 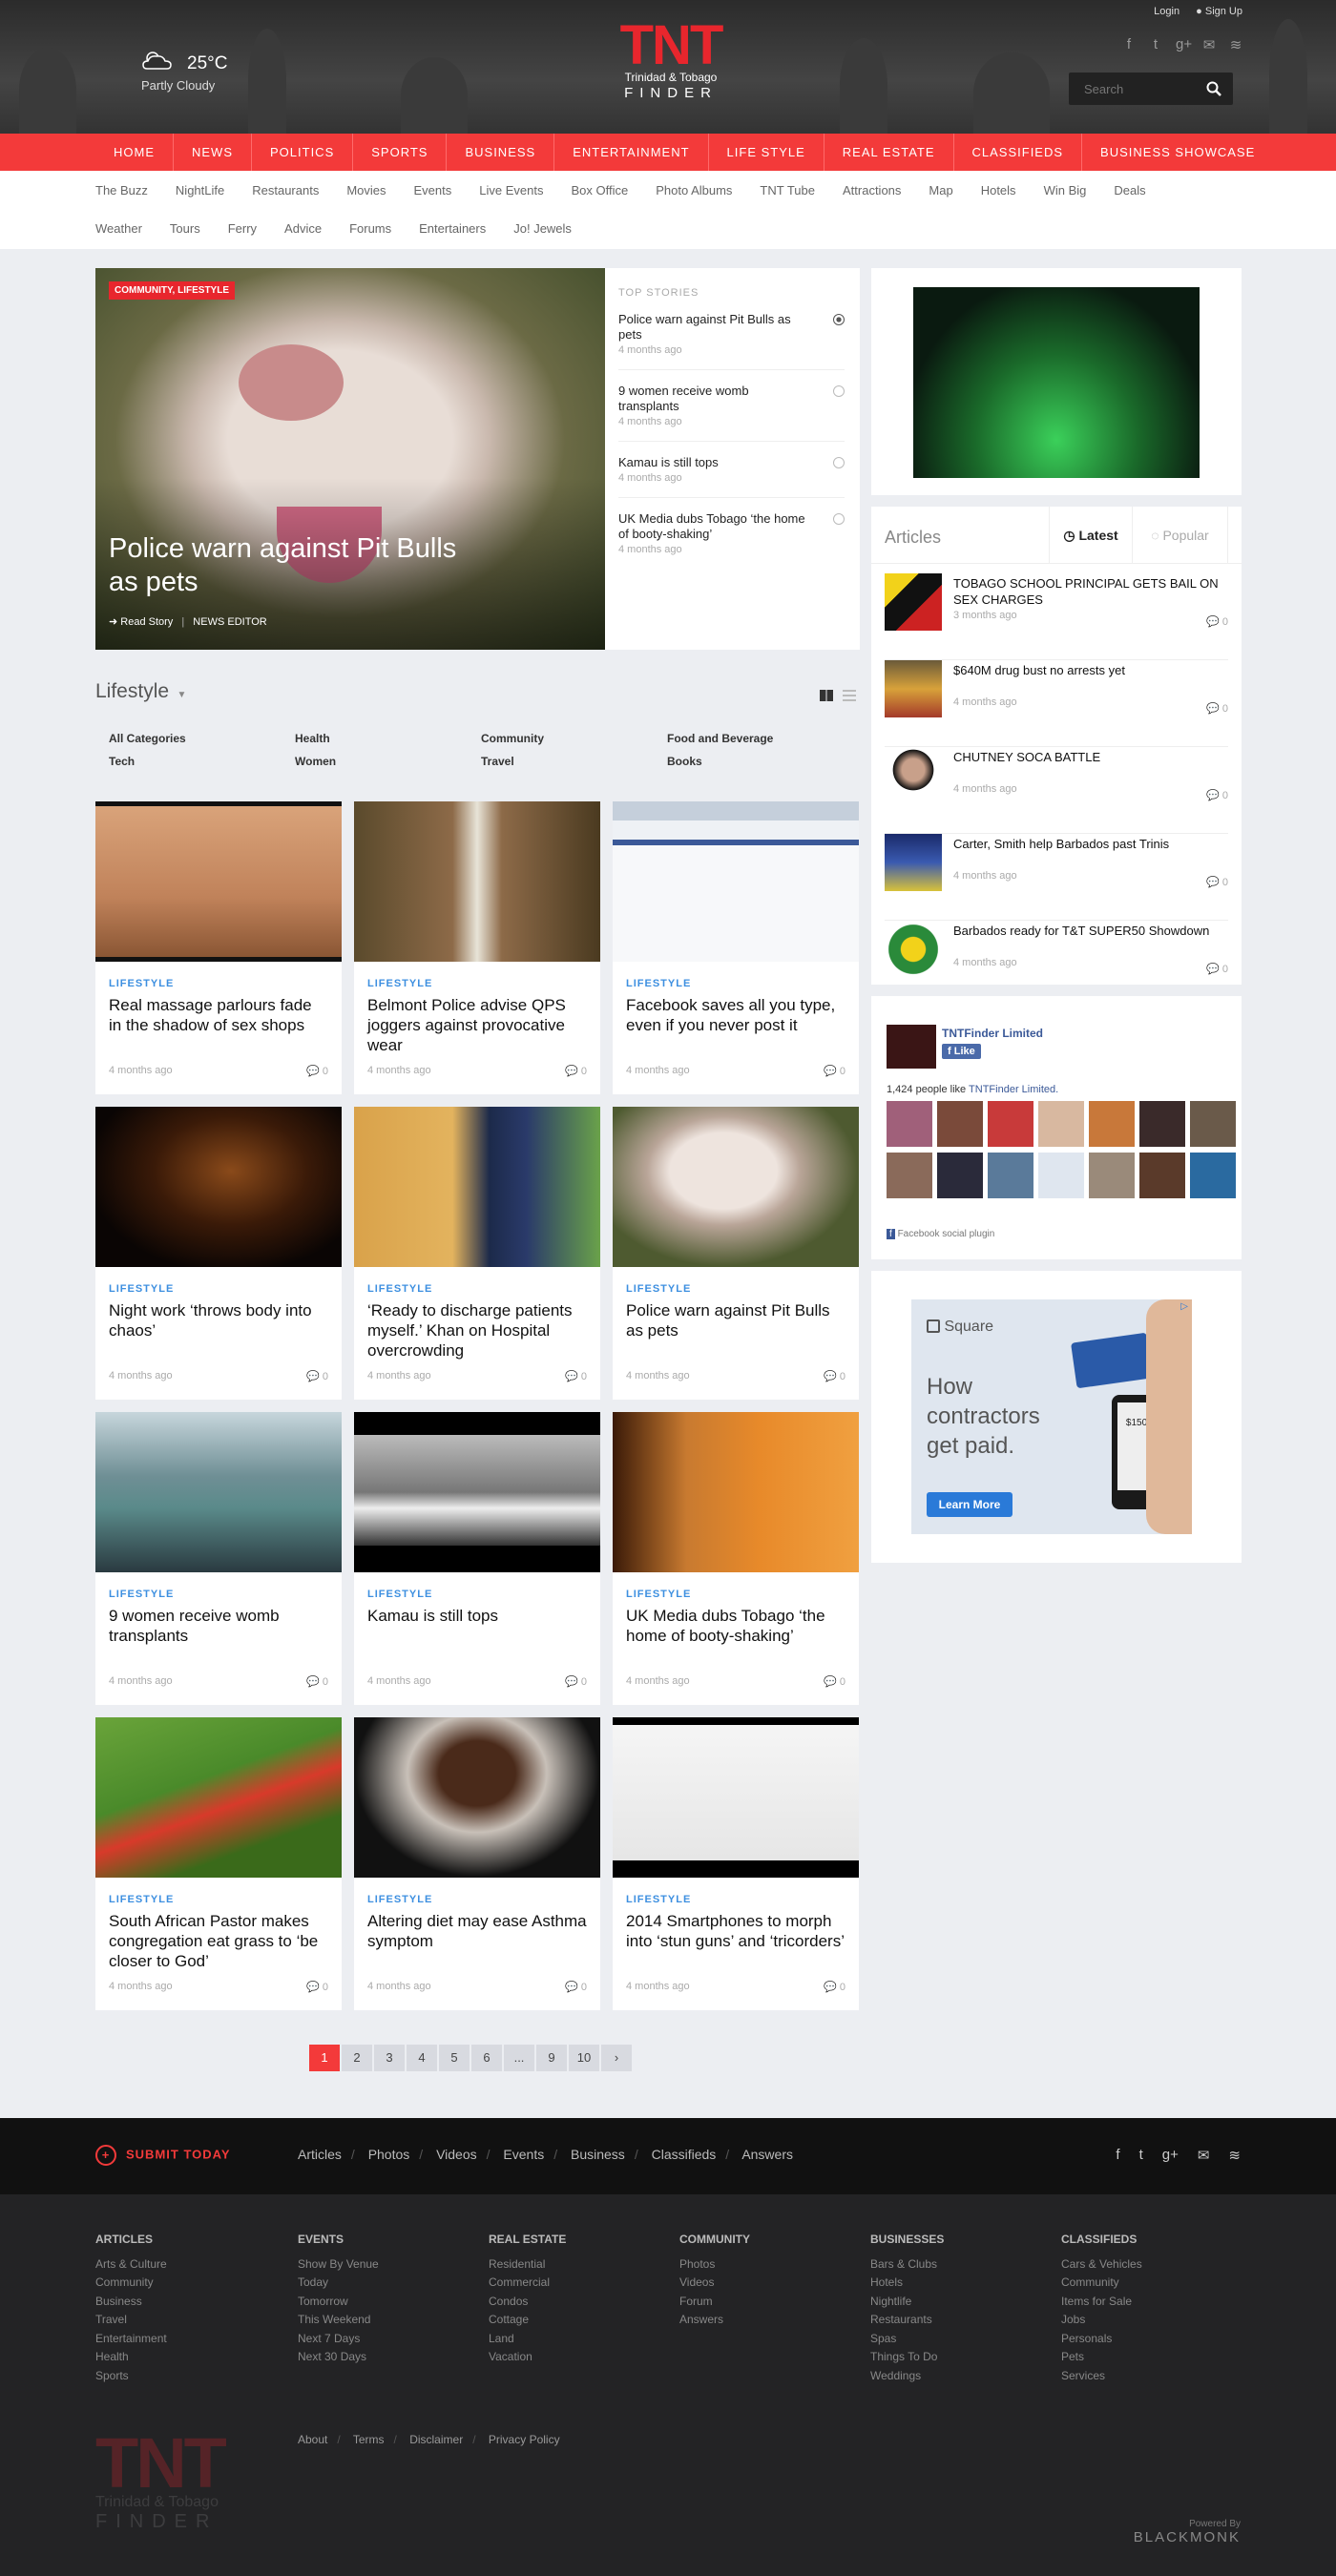 I want to click on category-health: Health, so click(x=388, y=738).